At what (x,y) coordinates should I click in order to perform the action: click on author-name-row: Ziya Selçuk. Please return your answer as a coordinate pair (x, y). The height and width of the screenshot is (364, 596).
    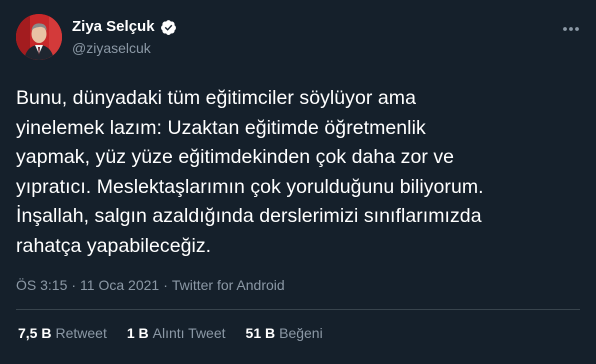
    Looking at the image, I should click on (124, 27).